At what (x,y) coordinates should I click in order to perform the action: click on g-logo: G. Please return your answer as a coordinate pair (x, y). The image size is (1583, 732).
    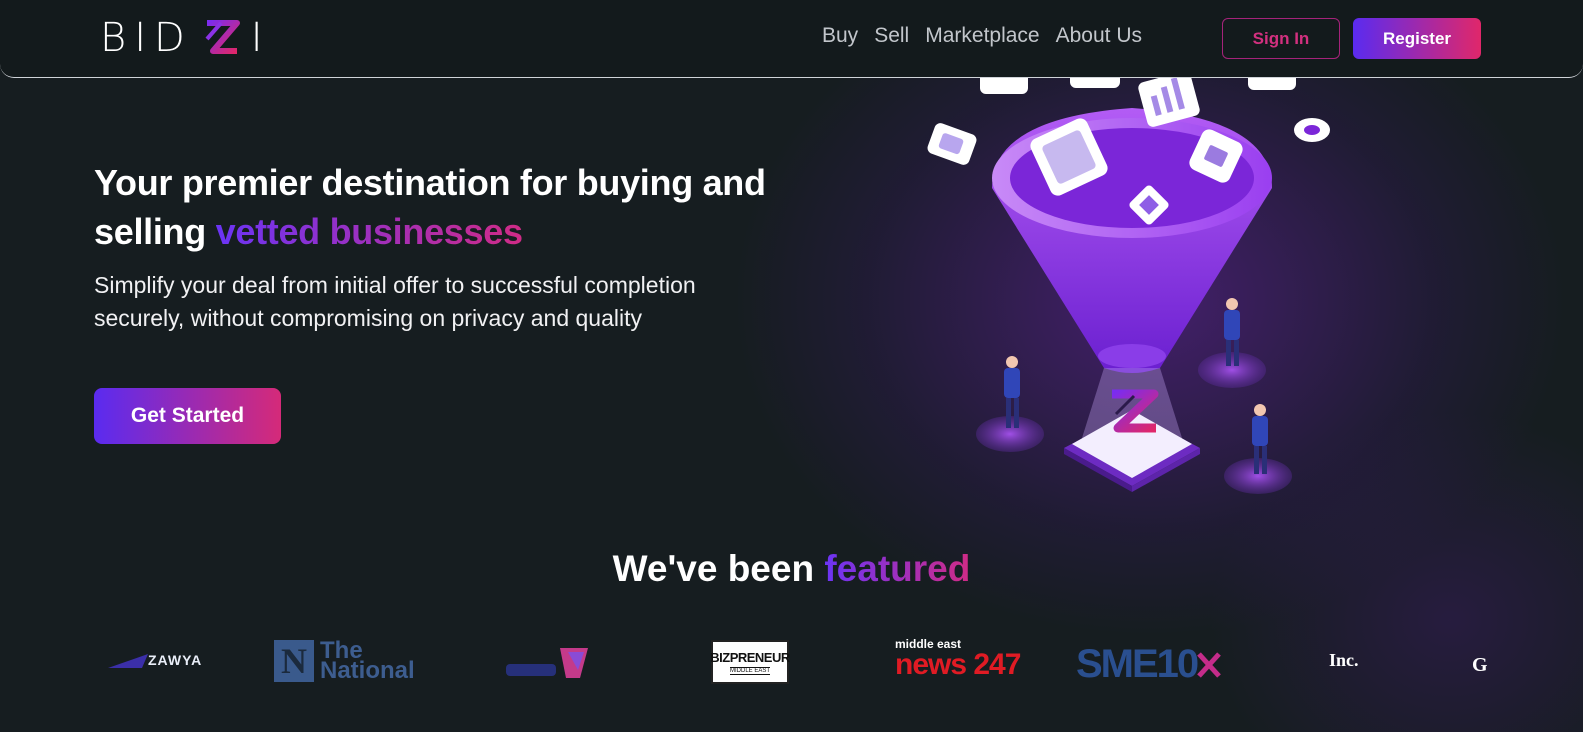
    Looking at the image, I should click on (1480, 665).